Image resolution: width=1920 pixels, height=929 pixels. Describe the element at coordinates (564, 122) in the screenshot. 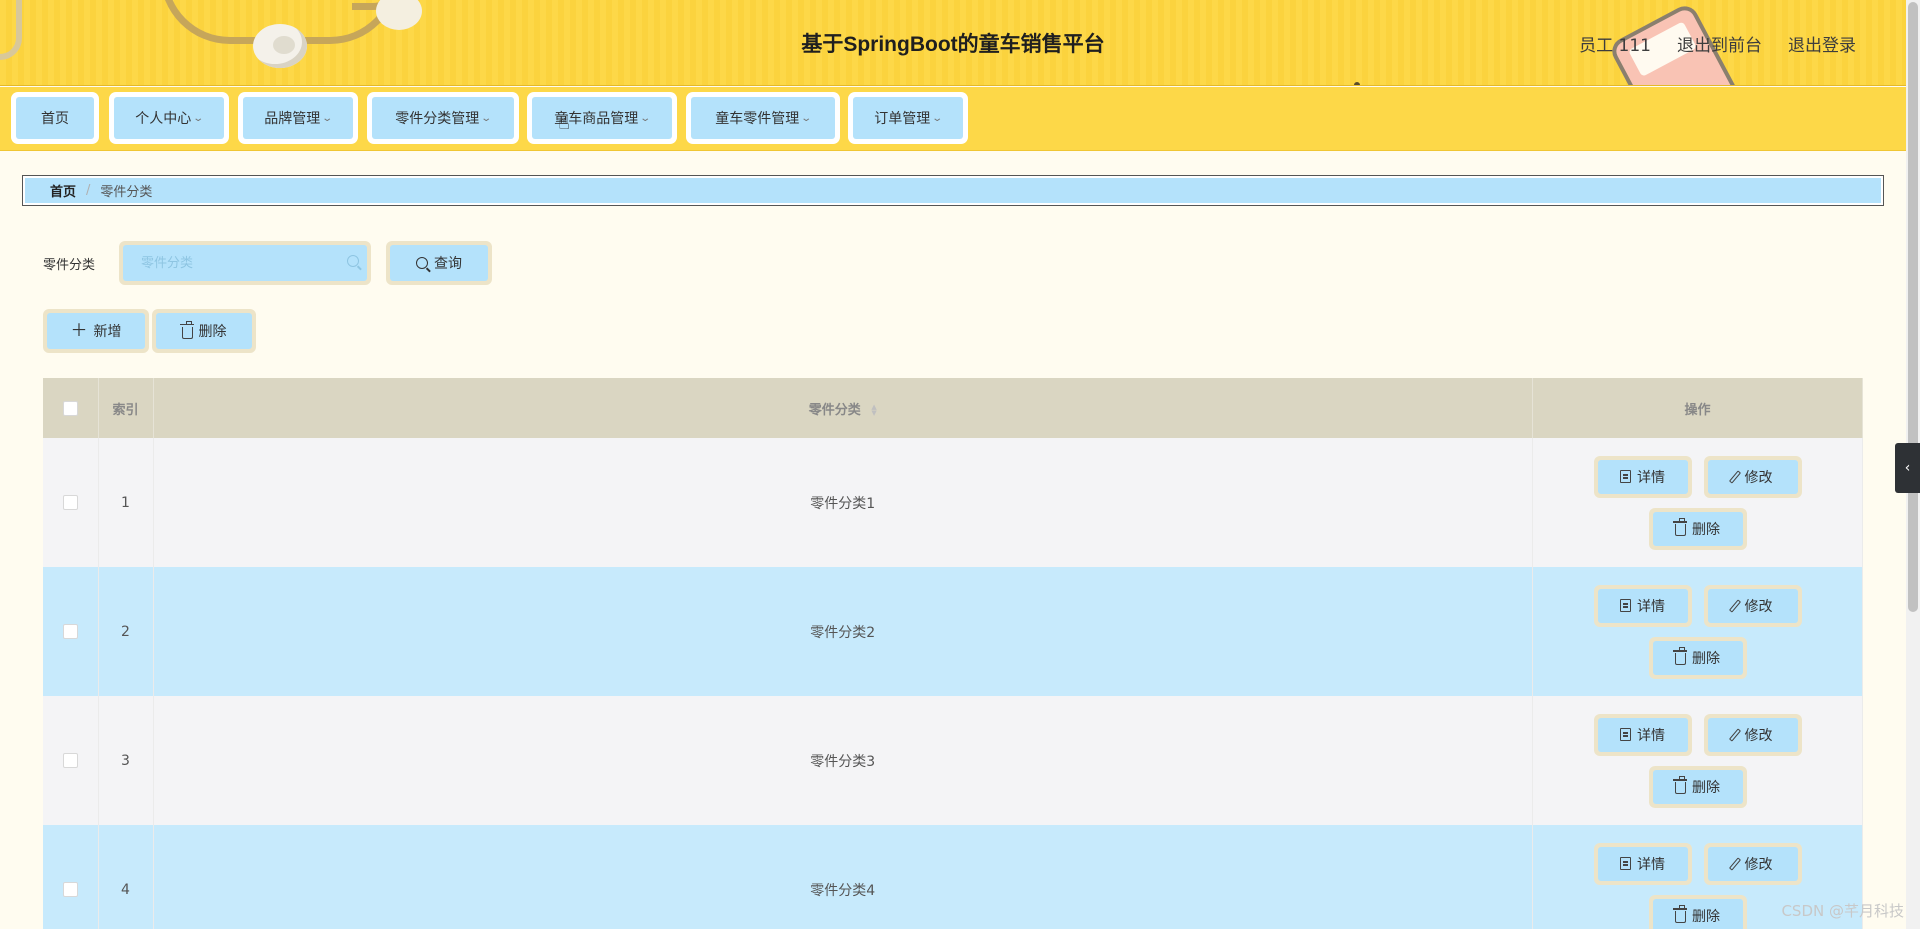

I see `mouse-pointer-icon: ☝` at that location.